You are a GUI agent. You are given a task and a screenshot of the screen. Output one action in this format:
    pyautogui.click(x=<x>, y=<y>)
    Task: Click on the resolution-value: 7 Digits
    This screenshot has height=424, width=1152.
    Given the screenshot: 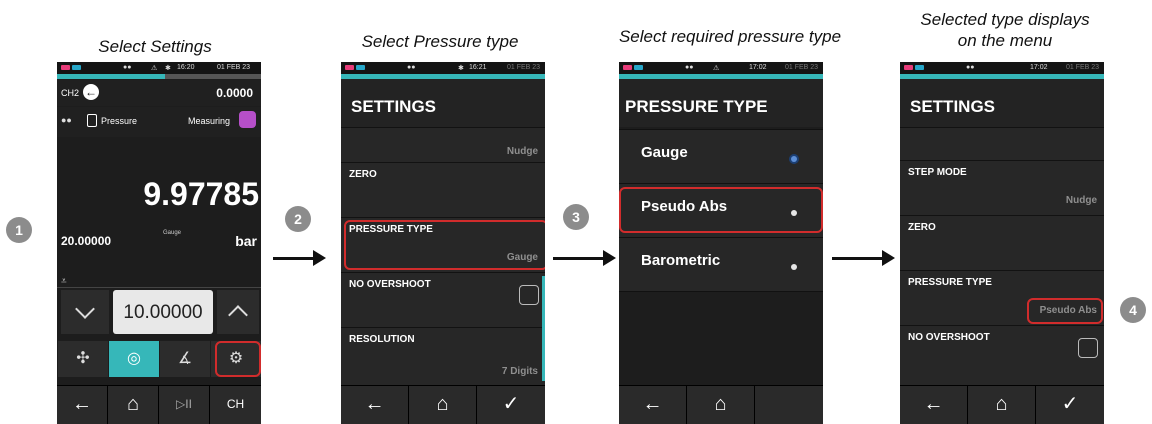 What is the action you would take?
    pyautogui.click(x=519, y=371)
    